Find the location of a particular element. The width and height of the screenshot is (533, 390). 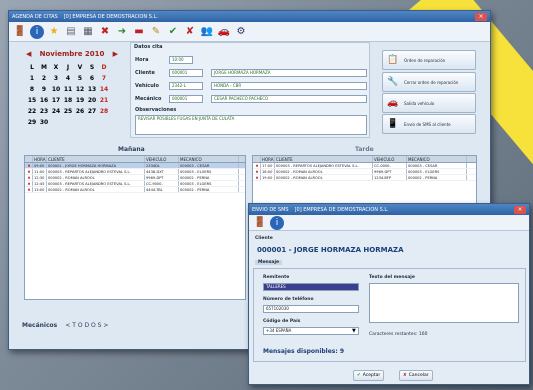

prev-month-icon: ◀ is located at coordinates (28, 54).